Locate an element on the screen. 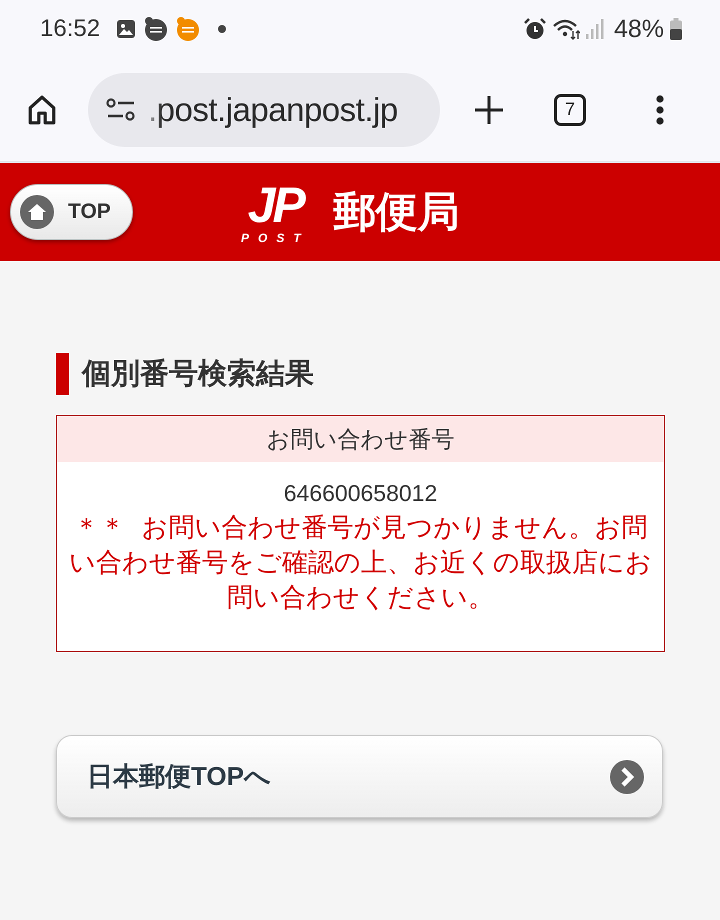 The height and width of the screenshot is (920, 720). japan-post-top-link: 日本郵便TOPへ is located at coordinates (359, 776).